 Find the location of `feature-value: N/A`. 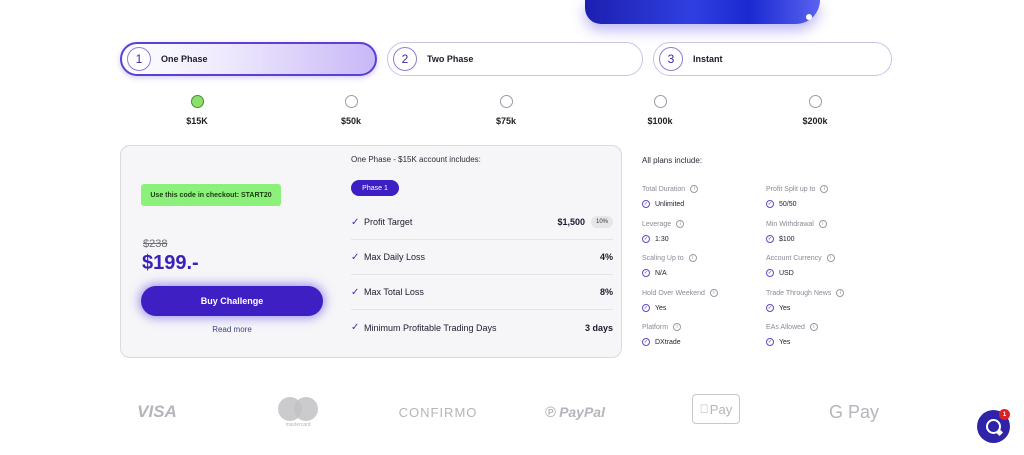

feature-value: N/A is located at coordinates (661, 273).